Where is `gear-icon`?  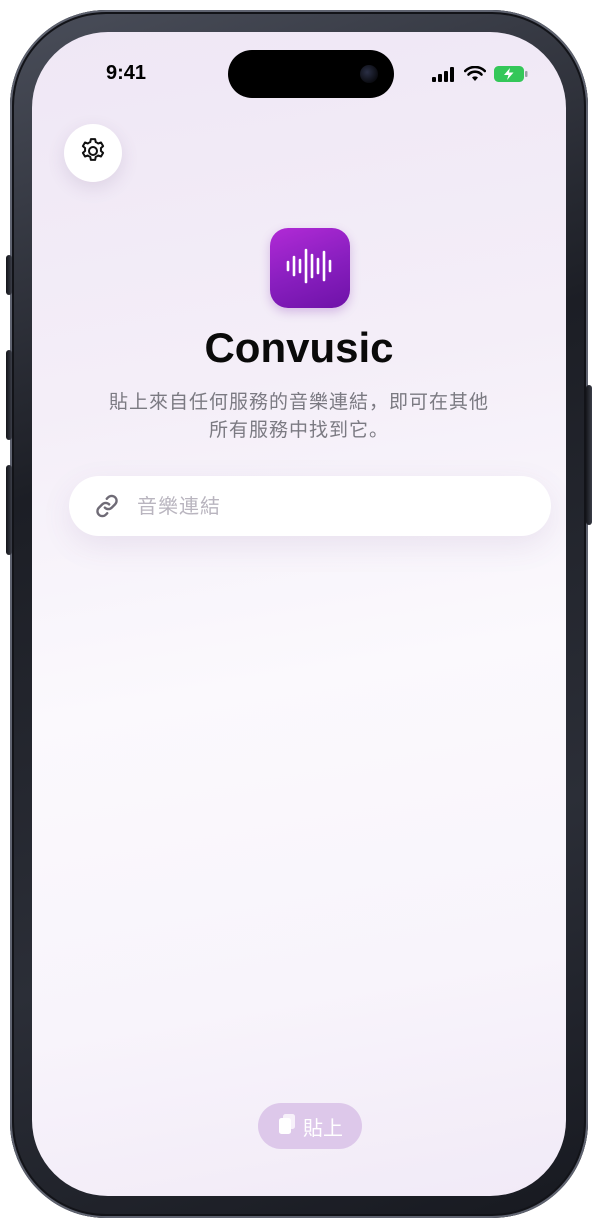
gear-icon is located at coordinates (93, 153).